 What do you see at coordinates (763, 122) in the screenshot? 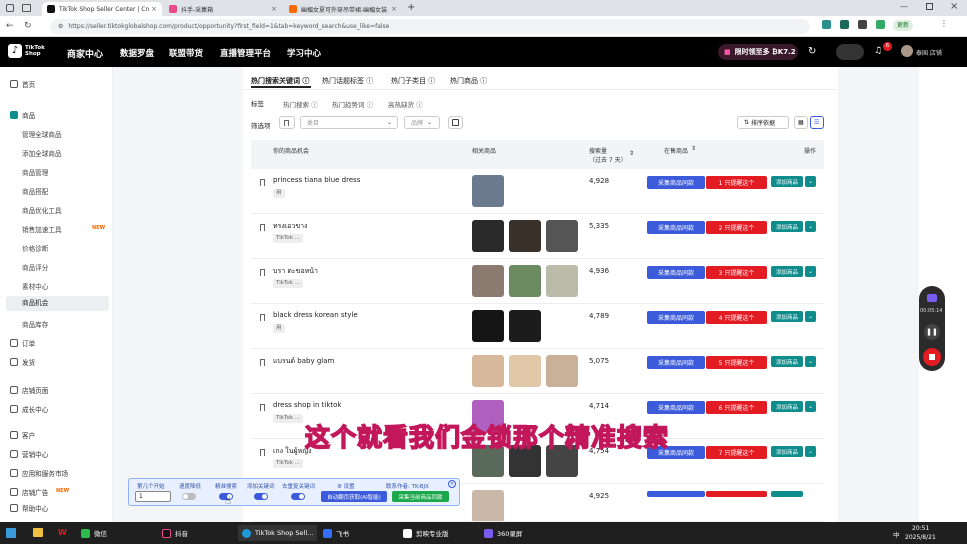
I see `sort-button: ⇅ 排序依据` at bounding box center [763, 122].